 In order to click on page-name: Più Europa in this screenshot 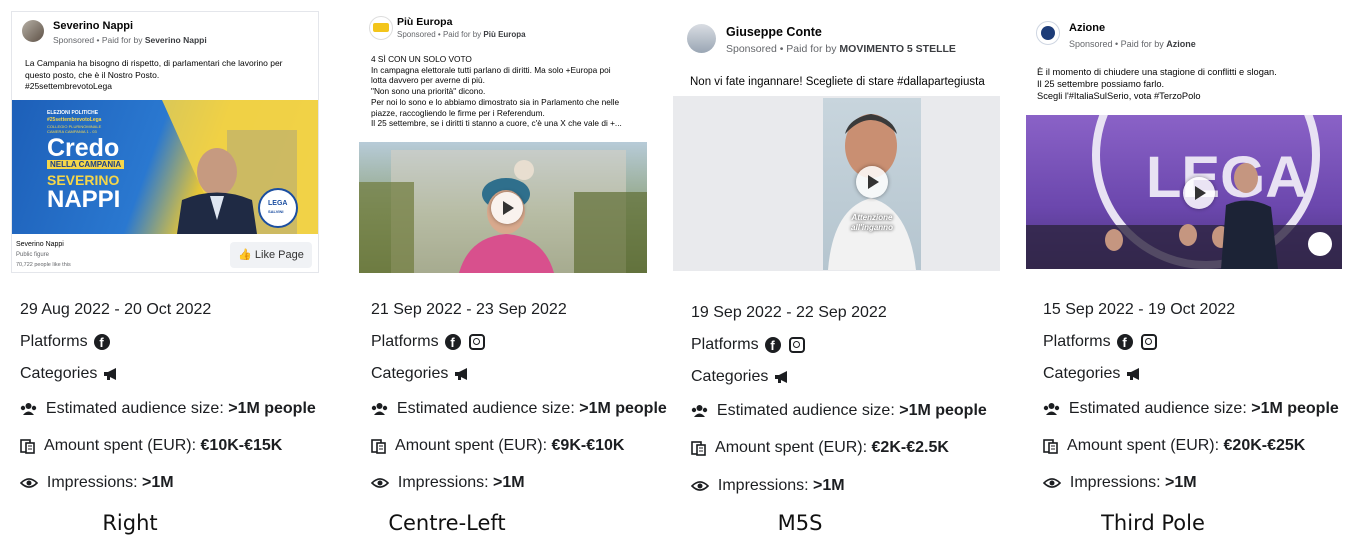, I will do `click(424, 22)`.